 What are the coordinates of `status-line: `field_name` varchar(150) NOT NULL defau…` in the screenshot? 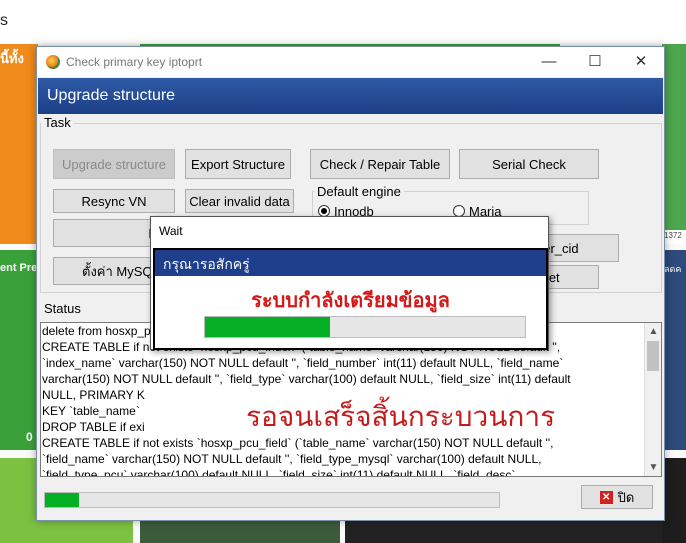 It's located at (292, 459).